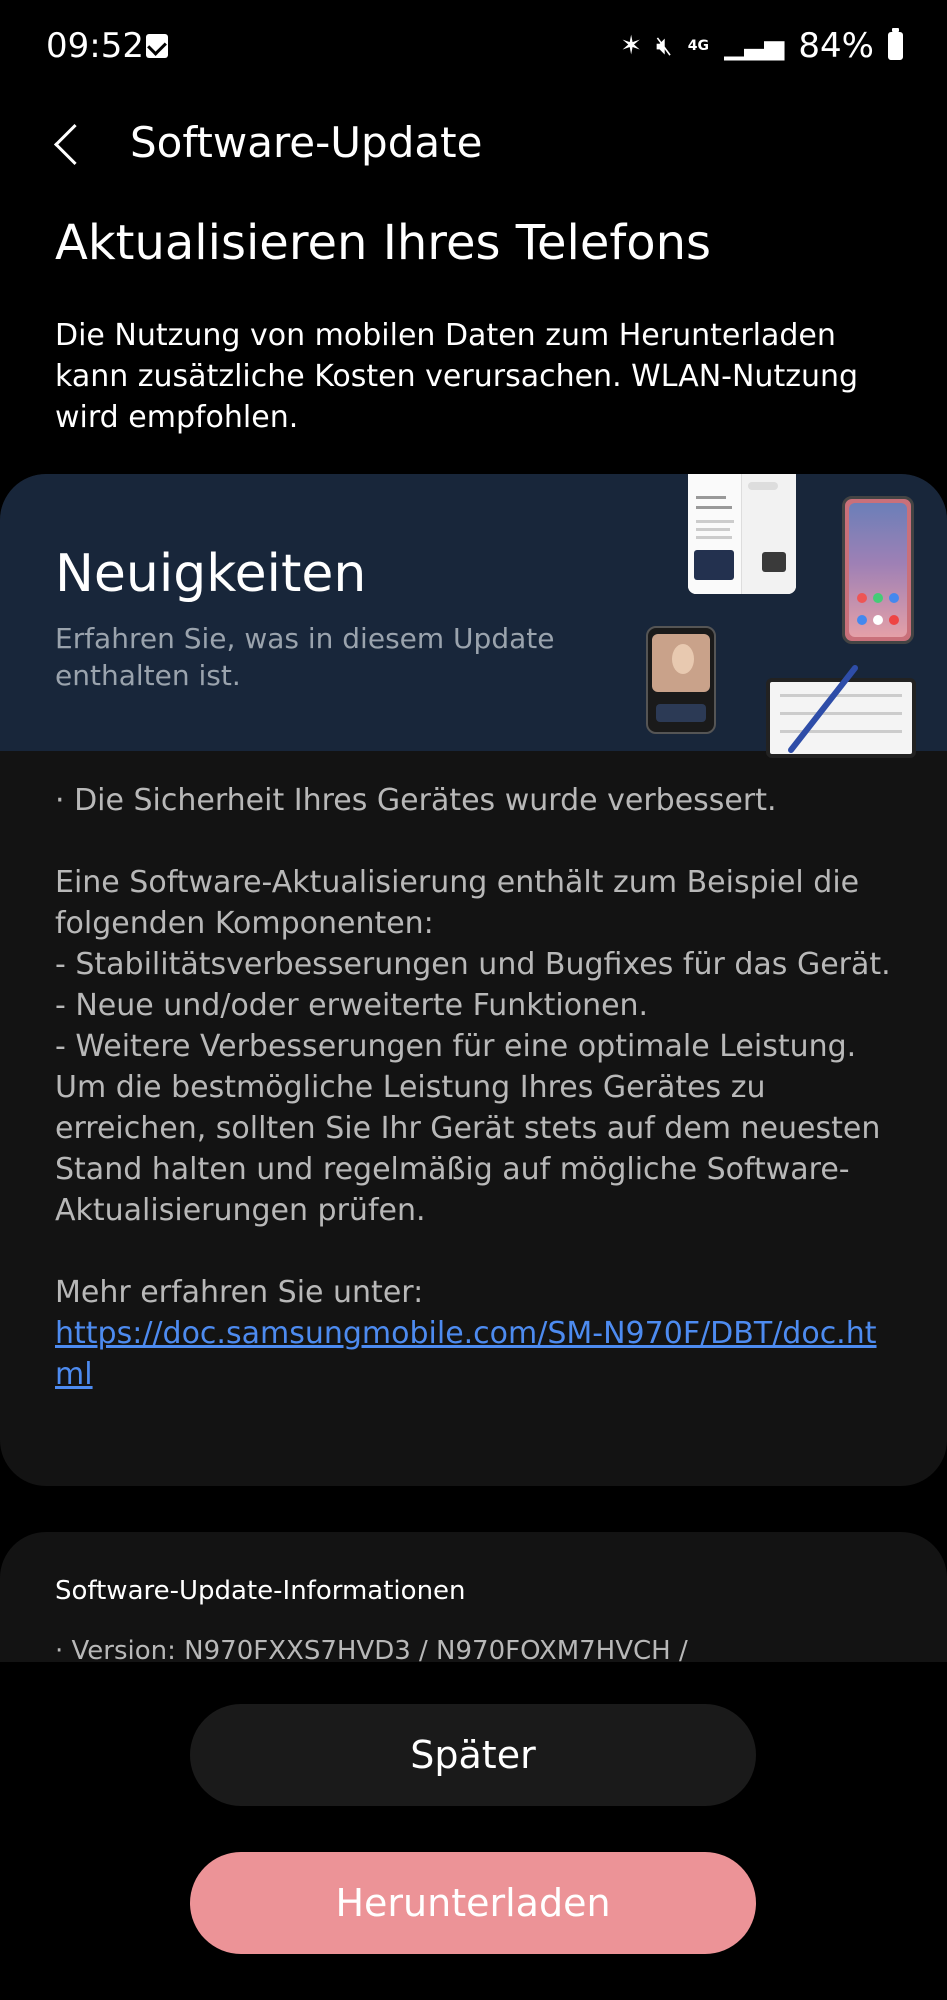  I want to click on 4g-icon: 4G, so click(698, 46).